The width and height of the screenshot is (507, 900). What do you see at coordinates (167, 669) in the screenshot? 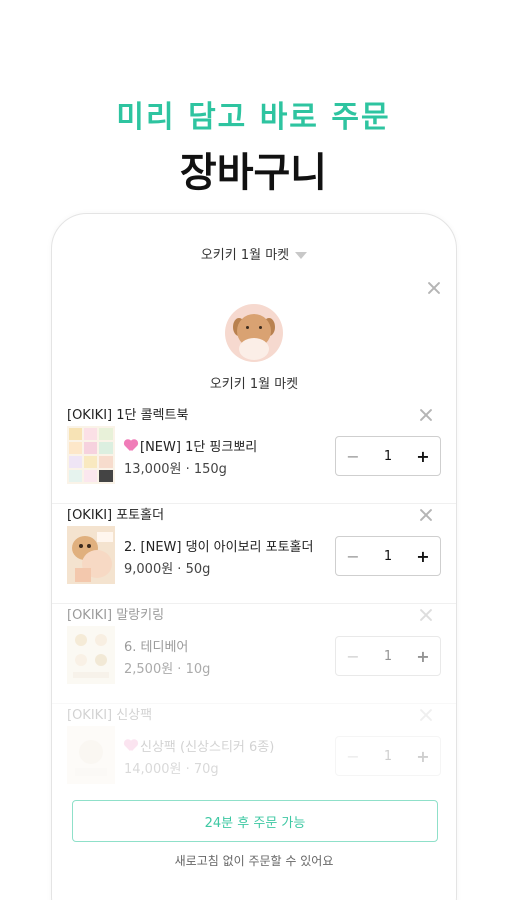
I see `product-price: 2,500원 · 10g` at bounding box center [167, 669].